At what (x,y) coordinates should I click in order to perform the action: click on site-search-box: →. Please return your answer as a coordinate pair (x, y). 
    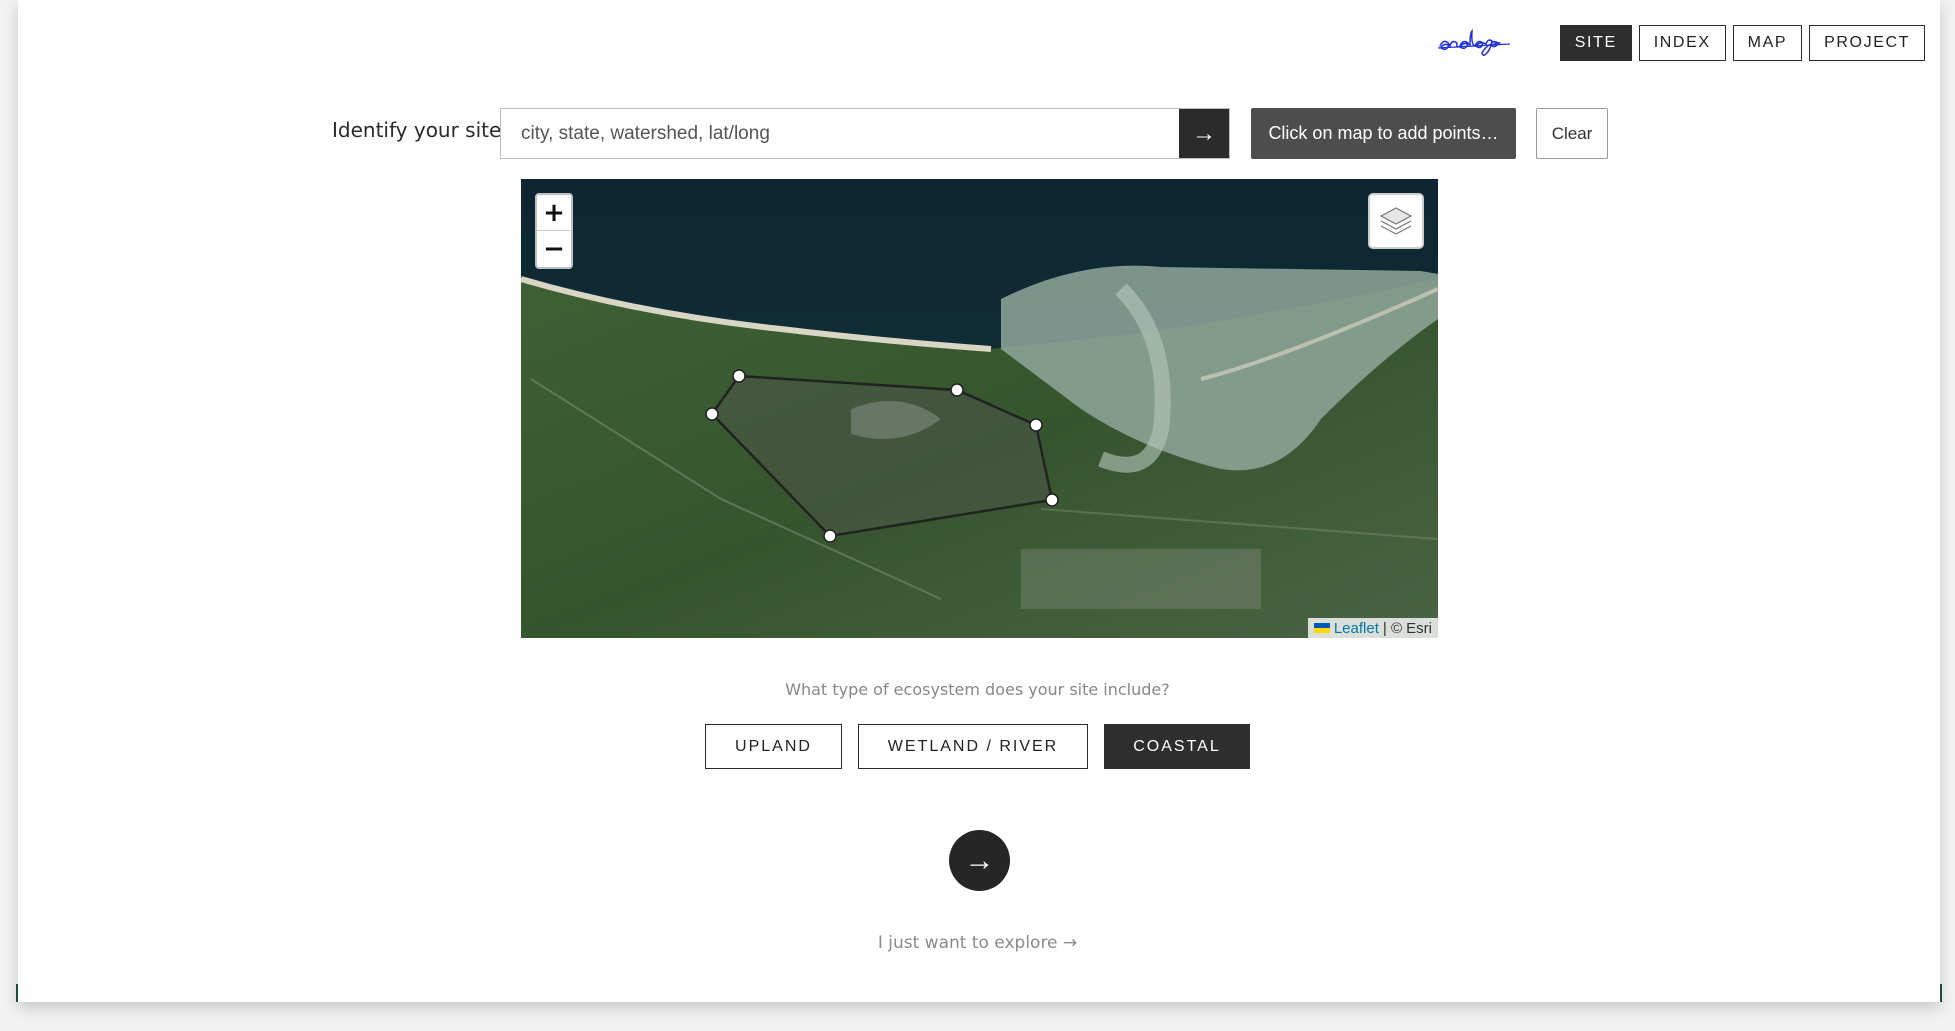
    Looking at the image, I should click on (865, 133).